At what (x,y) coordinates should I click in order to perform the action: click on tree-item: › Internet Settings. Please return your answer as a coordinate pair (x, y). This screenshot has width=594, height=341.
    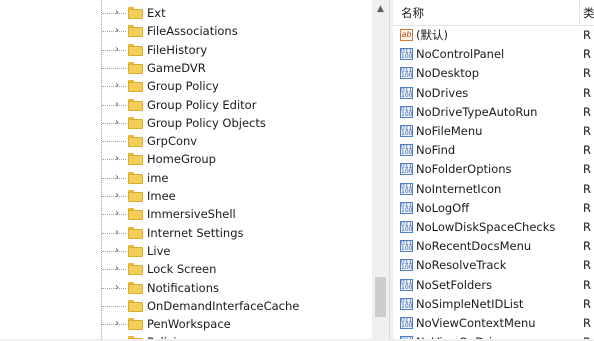
    Looking at the image, I should click on (186, 233).